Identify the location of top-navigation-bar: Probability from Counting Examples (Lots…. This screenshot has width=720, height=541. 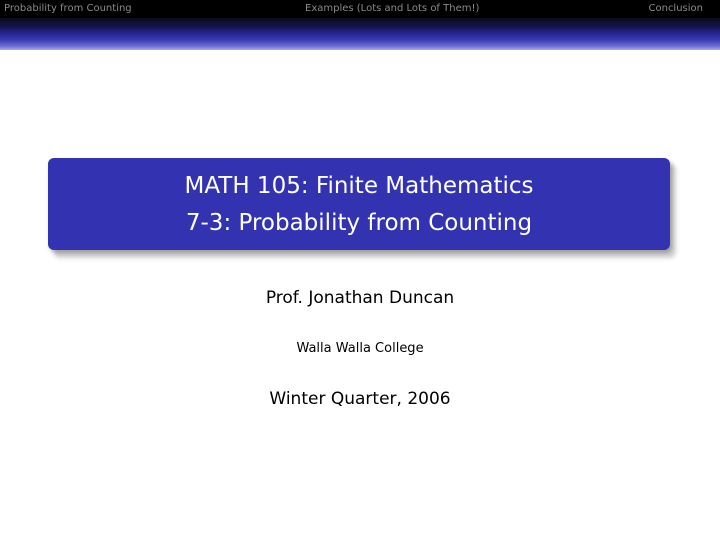
(360, 9).